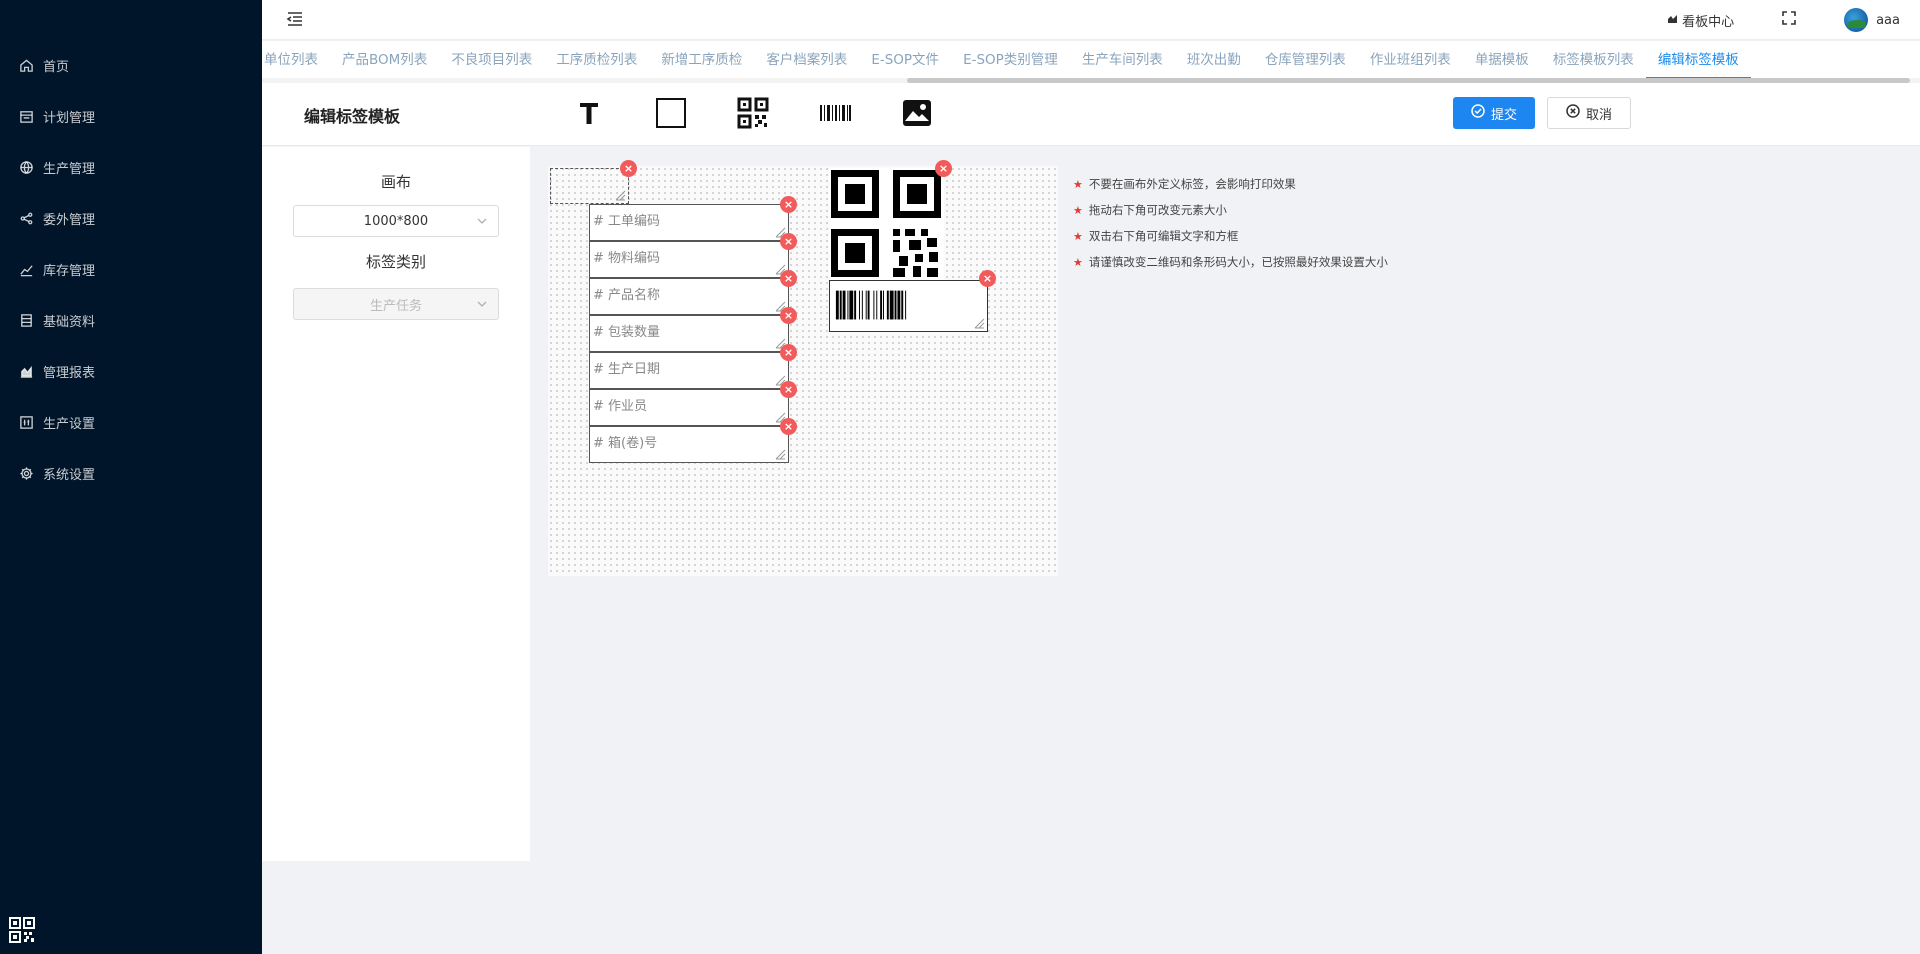 This screenshot has height=954, width=1920. I want to click on sidebar-item-label: 基础资料, so click(69, 322).